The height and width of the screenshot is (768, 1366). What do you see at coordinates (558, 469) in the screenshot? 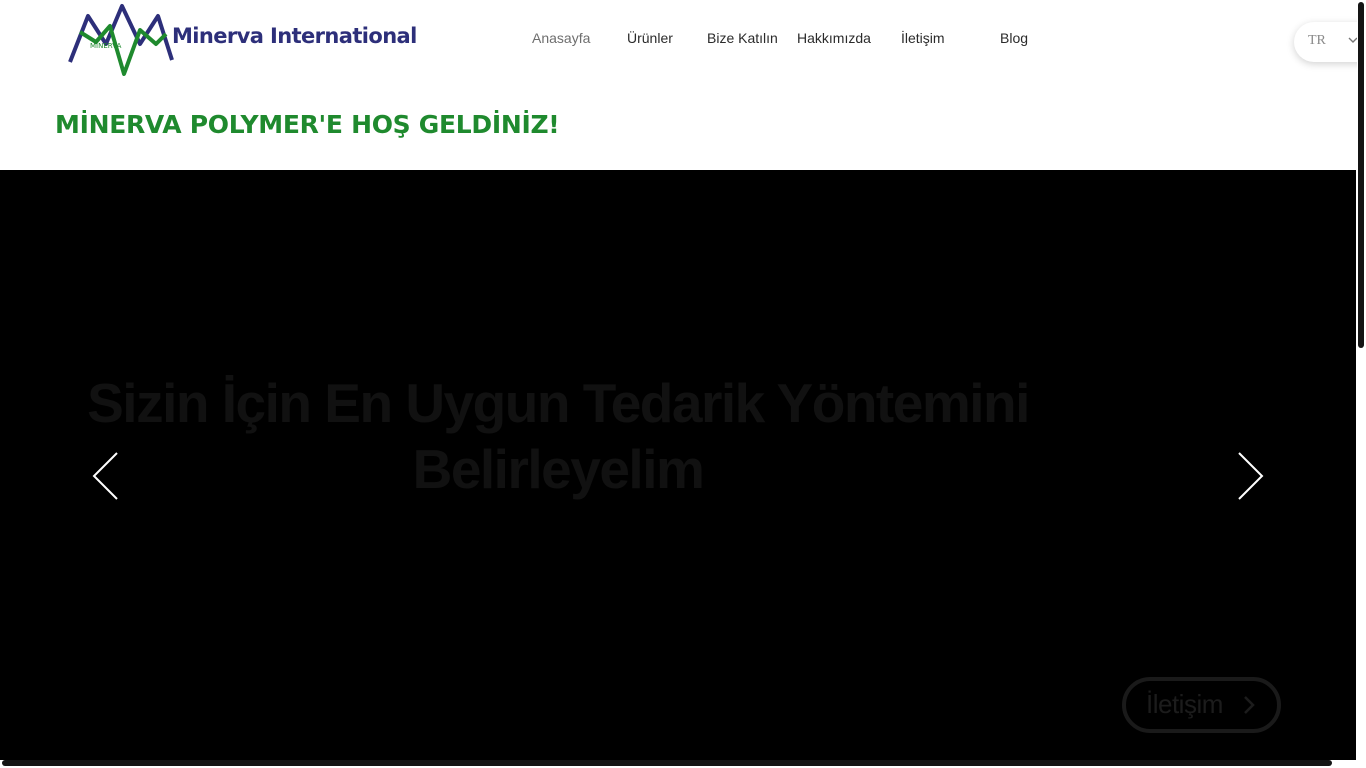
I see `hero-title-line-2: Belirleyelim` at bounding box center [558, 469].